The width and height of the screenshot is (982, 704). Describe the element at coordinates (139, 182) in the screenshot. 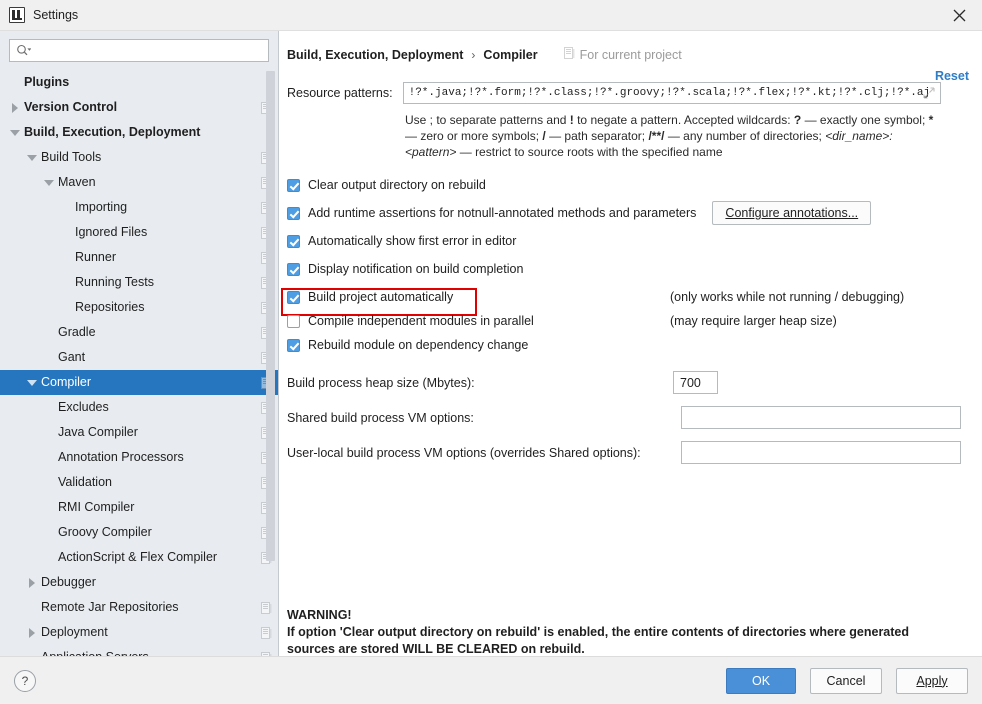

I see `sidebar-item-maven: Maven` at that location.